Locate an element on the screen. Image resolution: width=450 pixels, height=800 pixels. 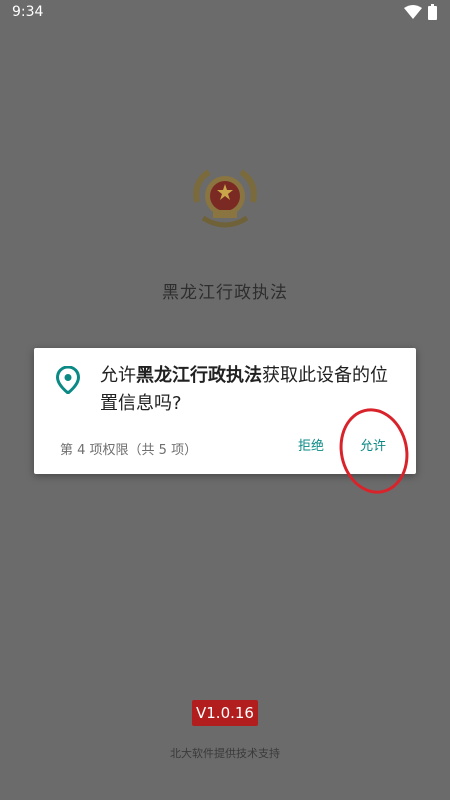
status-bar: 9:34 is located at coordinates (225, 12).